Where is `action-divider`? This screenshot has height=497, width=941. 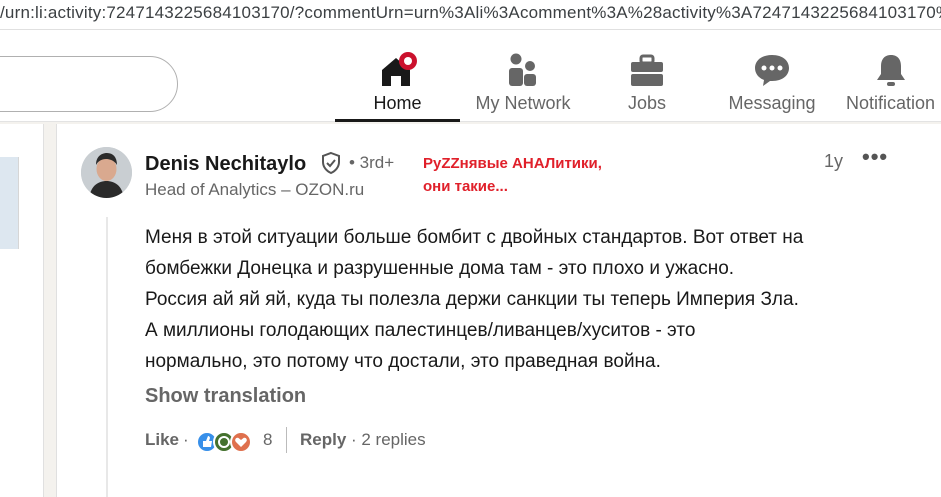
action-divider is located at coordinates (286, 440).